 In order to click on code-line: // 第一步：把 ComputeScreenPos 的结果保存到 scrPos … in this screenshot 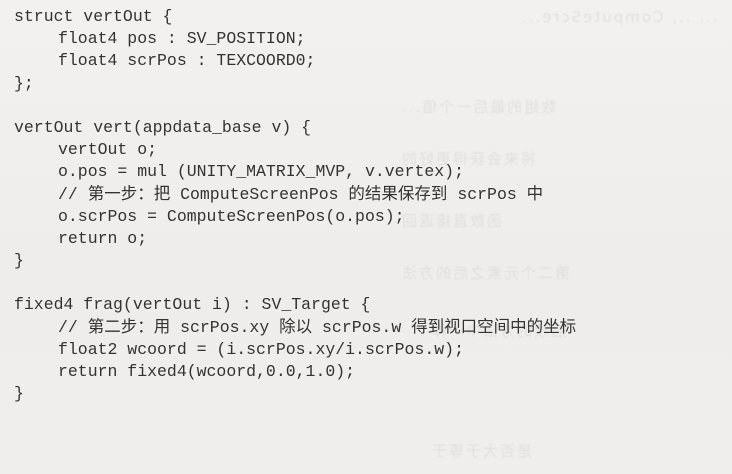, I will do `click(301, 194)`.